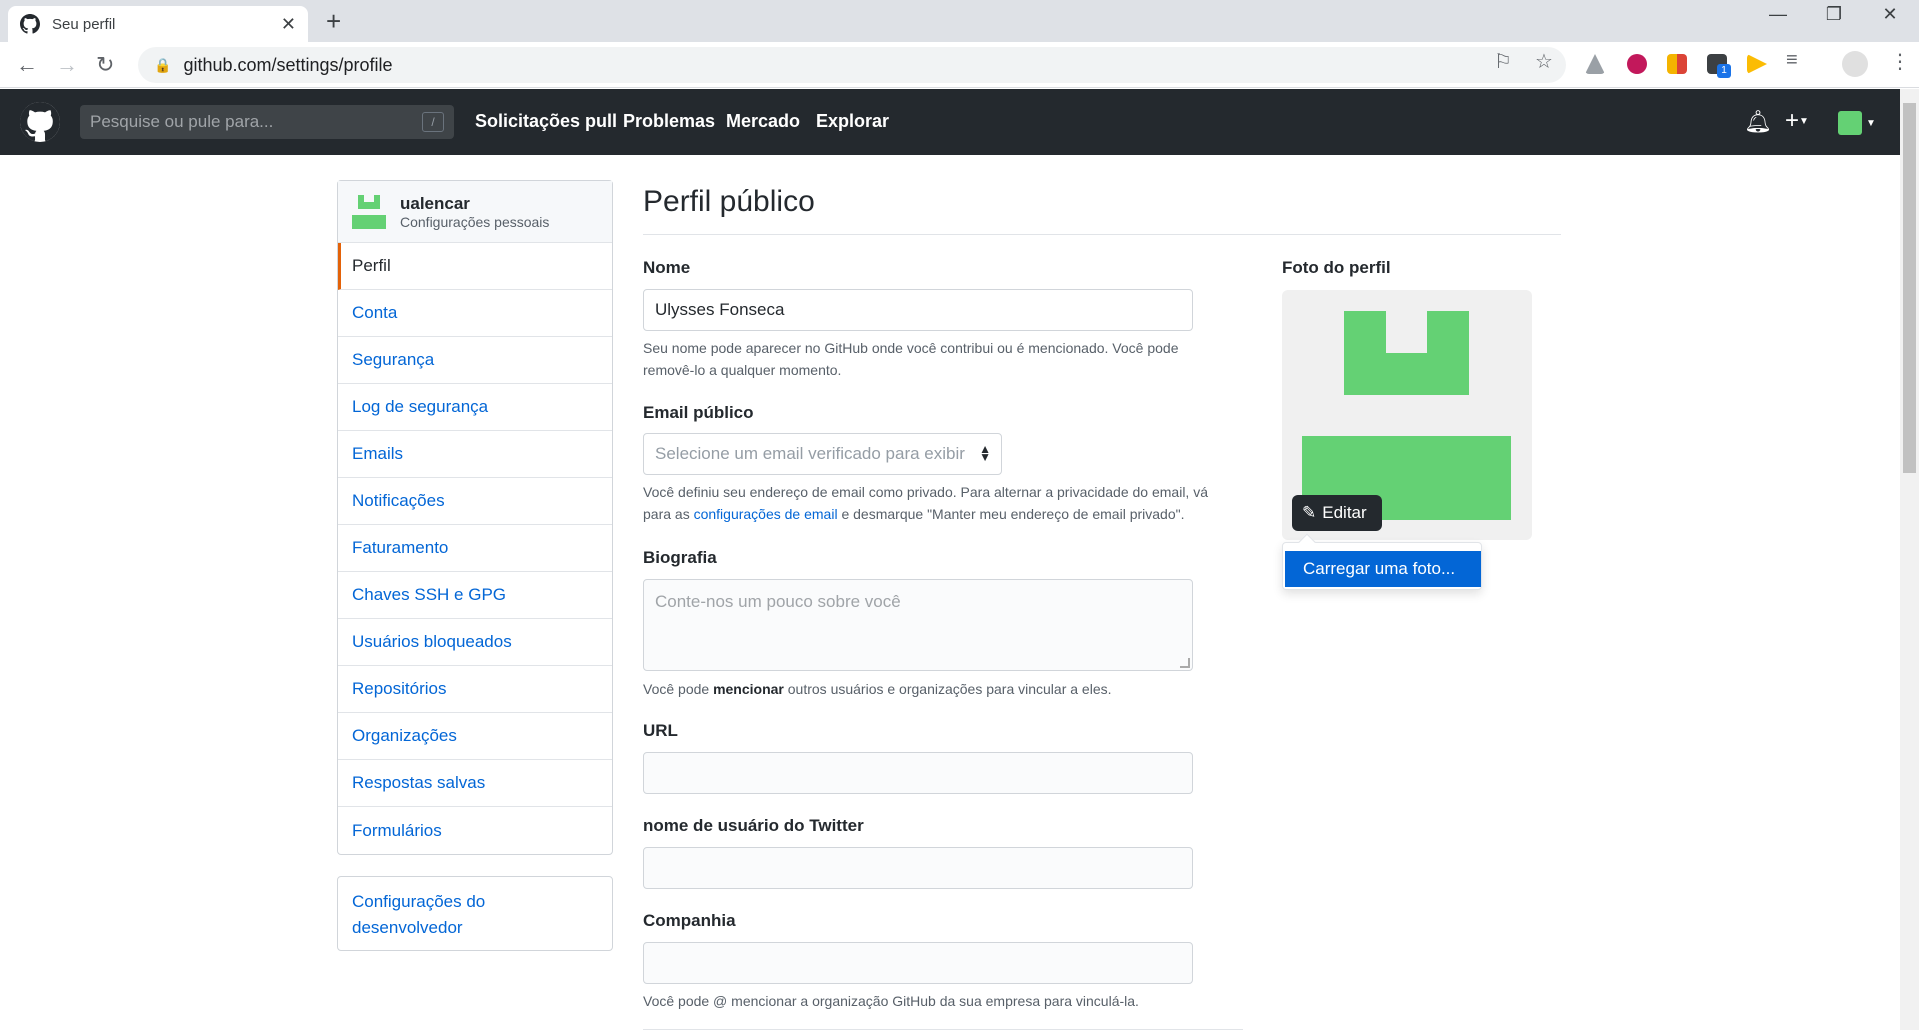 This screenshot has width=1919, height=1030. I want to click on sidebar-header: ualencar Configurações pessoais, so click(475, 212).